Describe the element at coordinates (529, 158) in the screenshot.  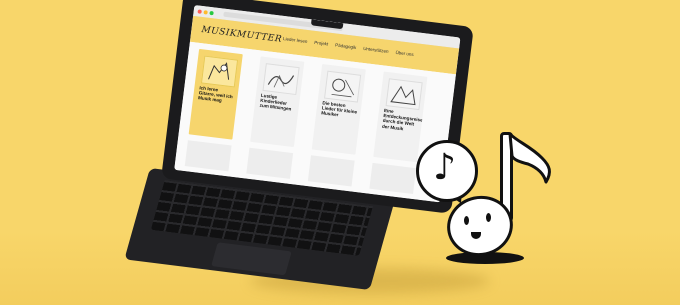
I see `note-character-flag` at that location.